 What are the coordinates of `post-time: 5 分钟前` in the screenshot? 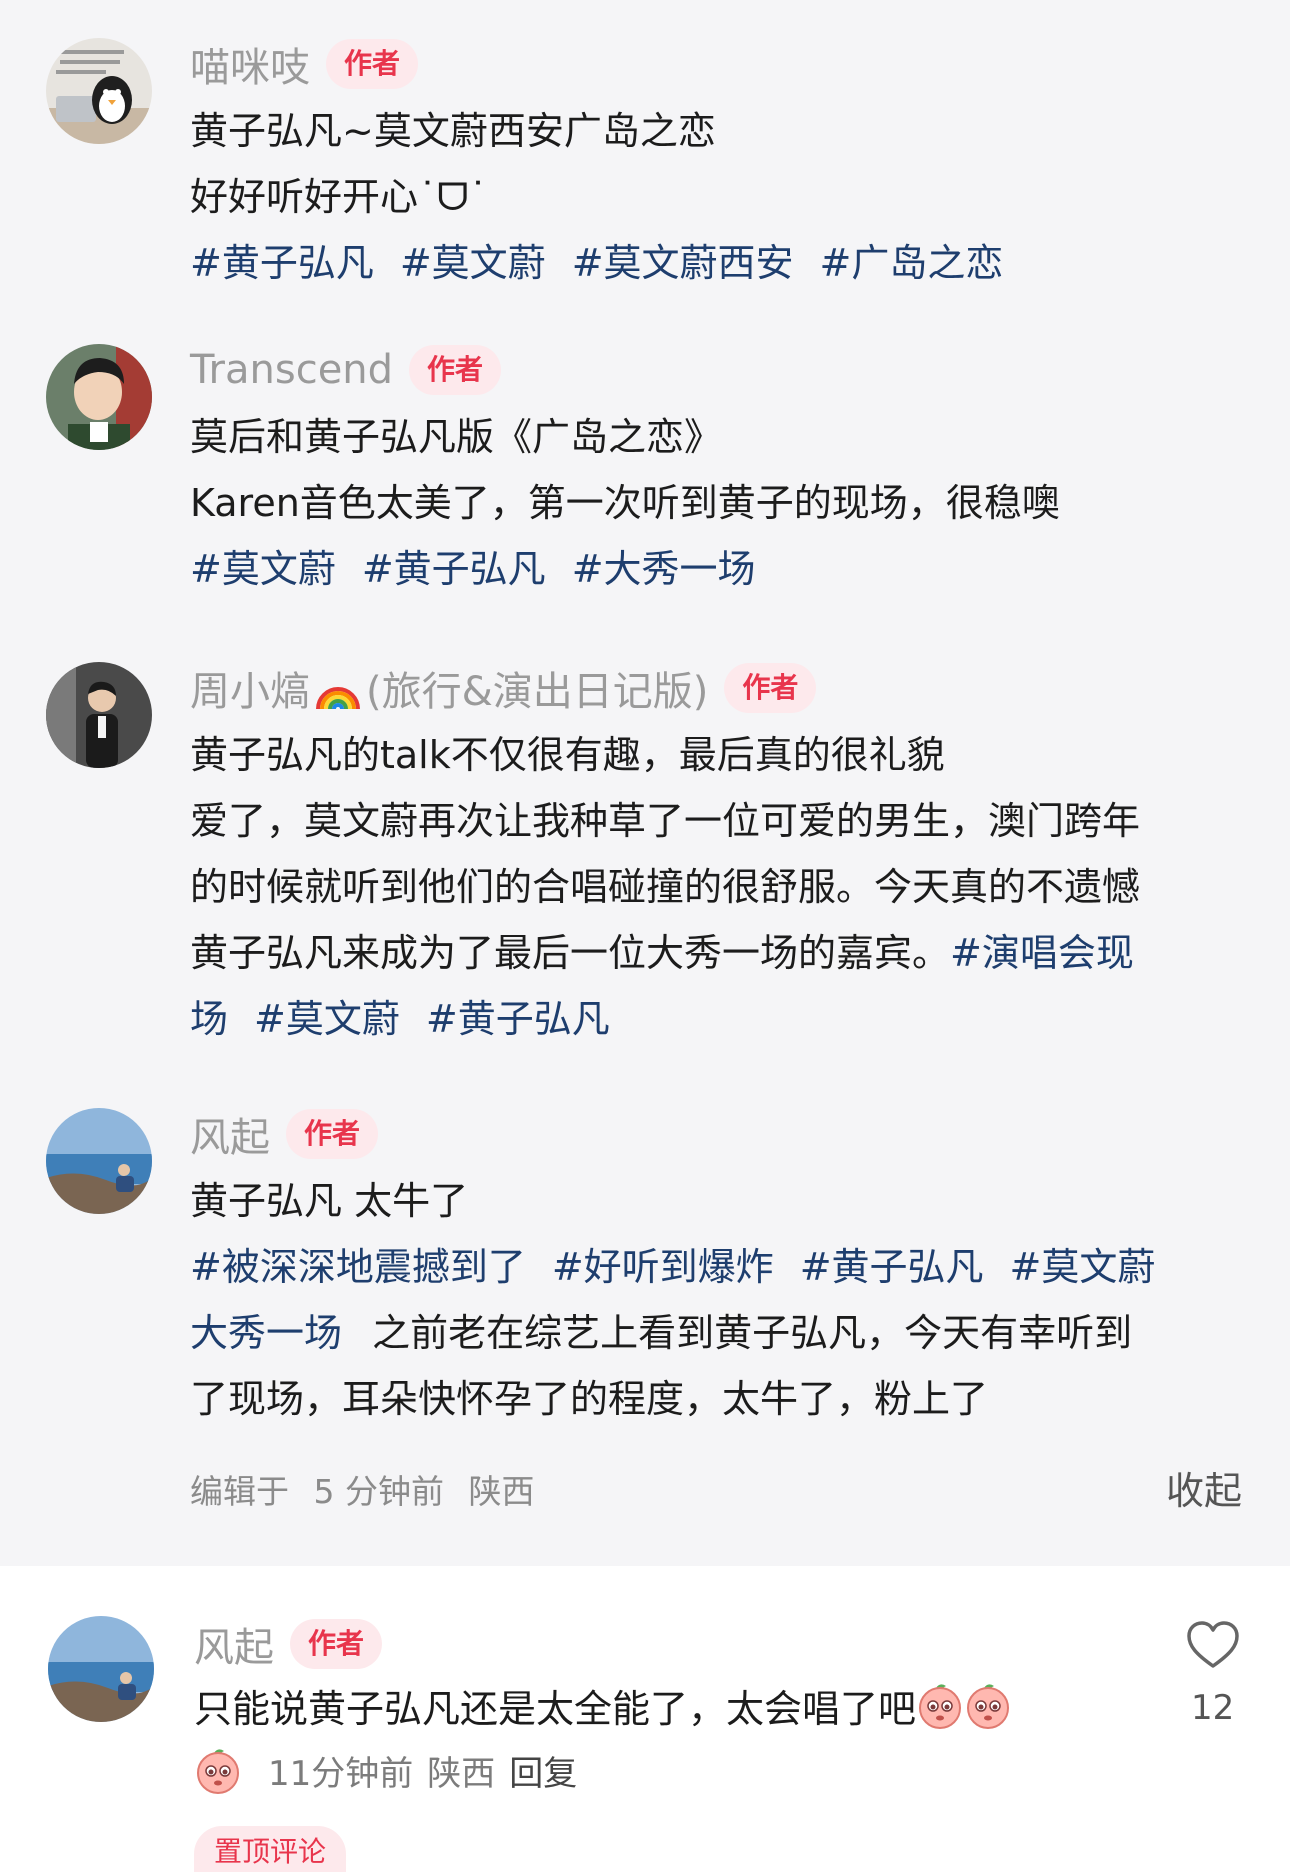 It's located at (379, 1491).